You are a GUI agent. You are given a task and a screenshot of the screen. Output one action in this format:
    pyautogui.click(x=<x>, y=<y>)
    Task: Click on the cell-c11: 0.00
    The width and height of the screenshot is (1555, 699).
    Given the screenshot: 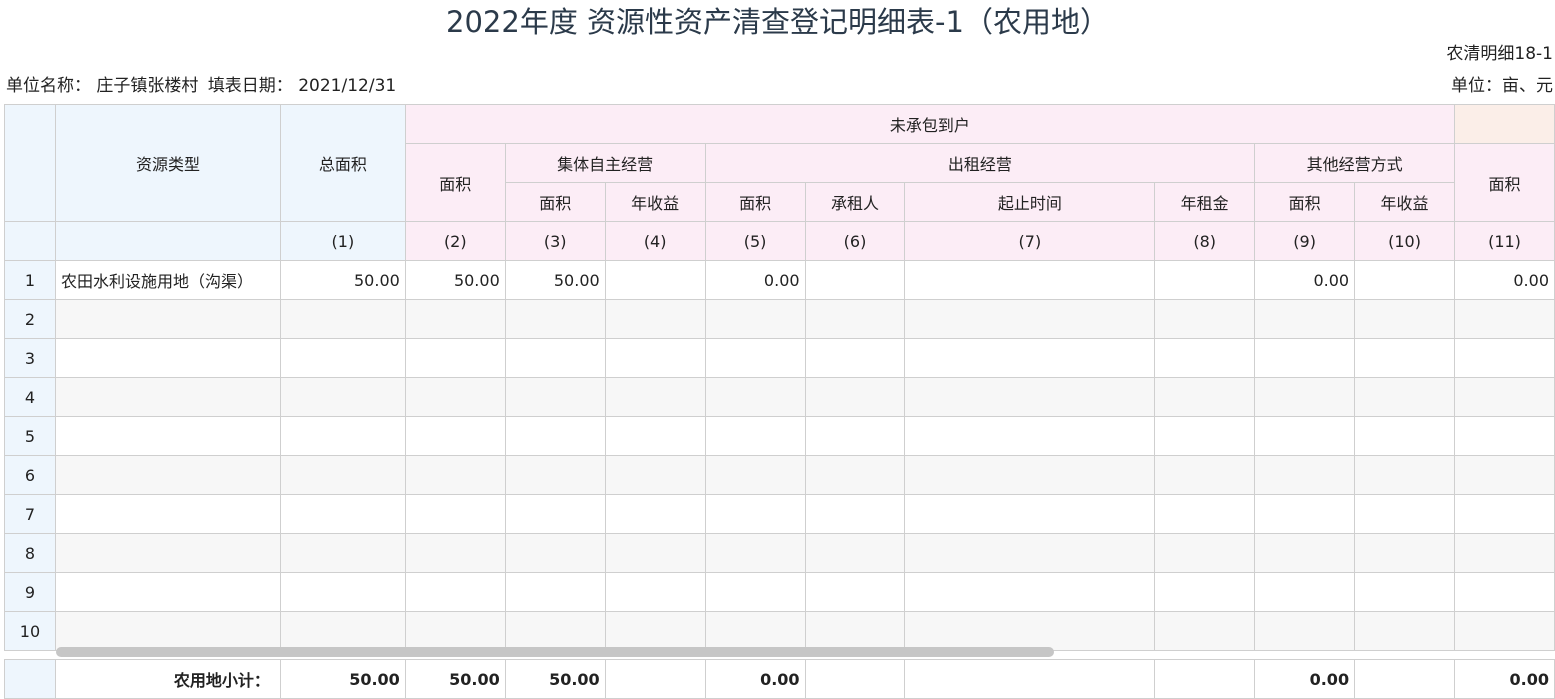 What is the action you would take?
    pyautogui.click(x=1504, y=280)
    